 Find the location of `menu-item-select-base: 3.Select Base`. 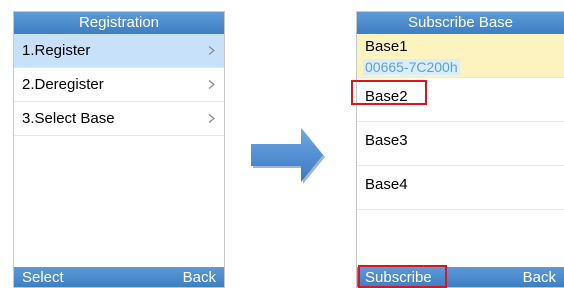

menu-item-select-base: 3.Select Base is located at coordinates (119, 119).